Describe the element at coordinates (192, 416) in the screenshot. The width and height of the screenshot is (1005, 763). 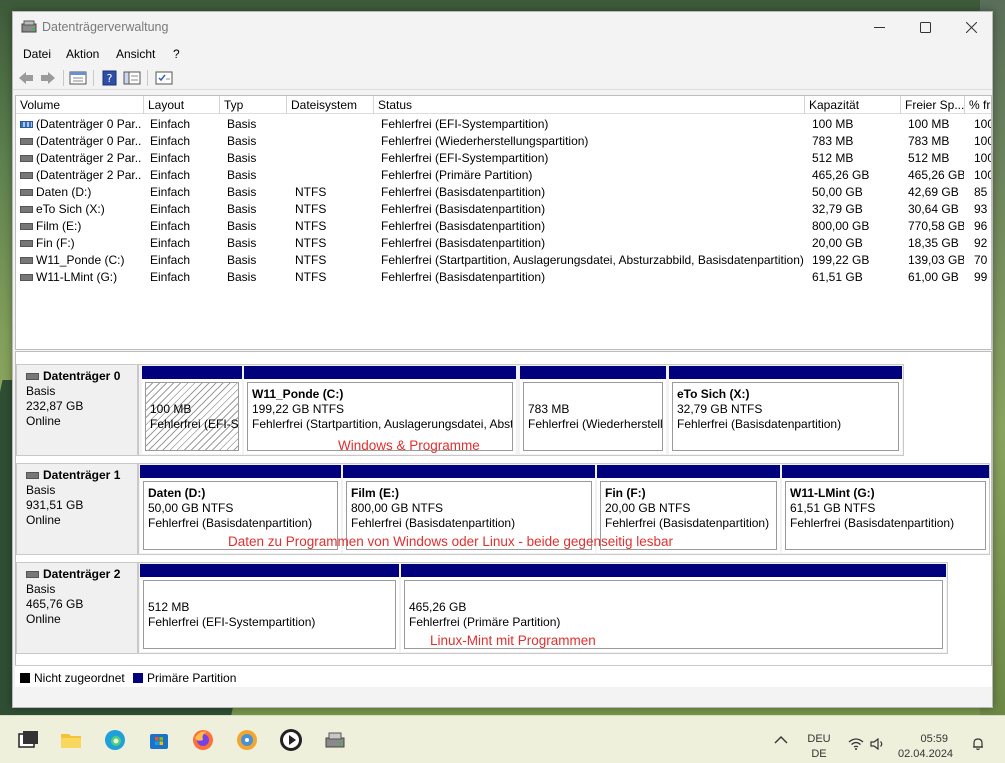
I see `partition-details: 100 MB Fehlerfrei (EFI-Sy` at that location.